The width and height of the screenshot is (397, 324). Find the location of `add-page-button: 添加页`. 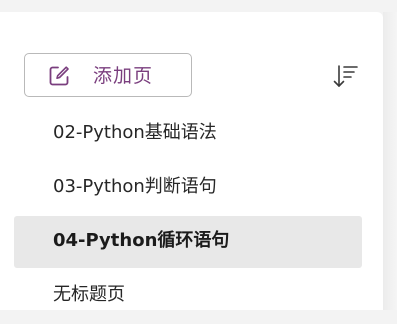

add-page-button: 添加页 is located at coordinates (108, 75).